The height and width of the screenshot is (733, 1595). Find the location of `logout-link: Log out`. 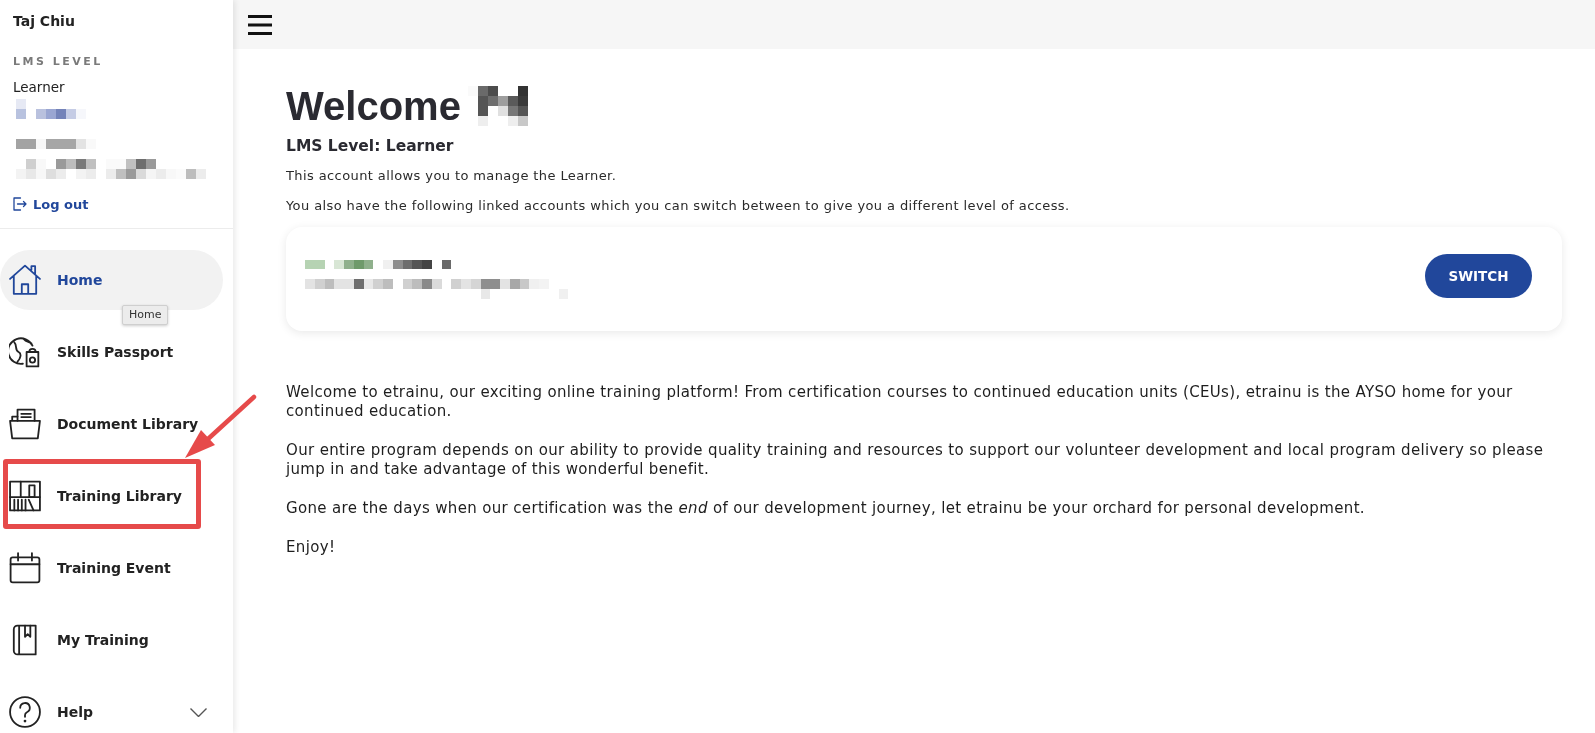

logout-link: Log out is located at coordinates (51, 204).